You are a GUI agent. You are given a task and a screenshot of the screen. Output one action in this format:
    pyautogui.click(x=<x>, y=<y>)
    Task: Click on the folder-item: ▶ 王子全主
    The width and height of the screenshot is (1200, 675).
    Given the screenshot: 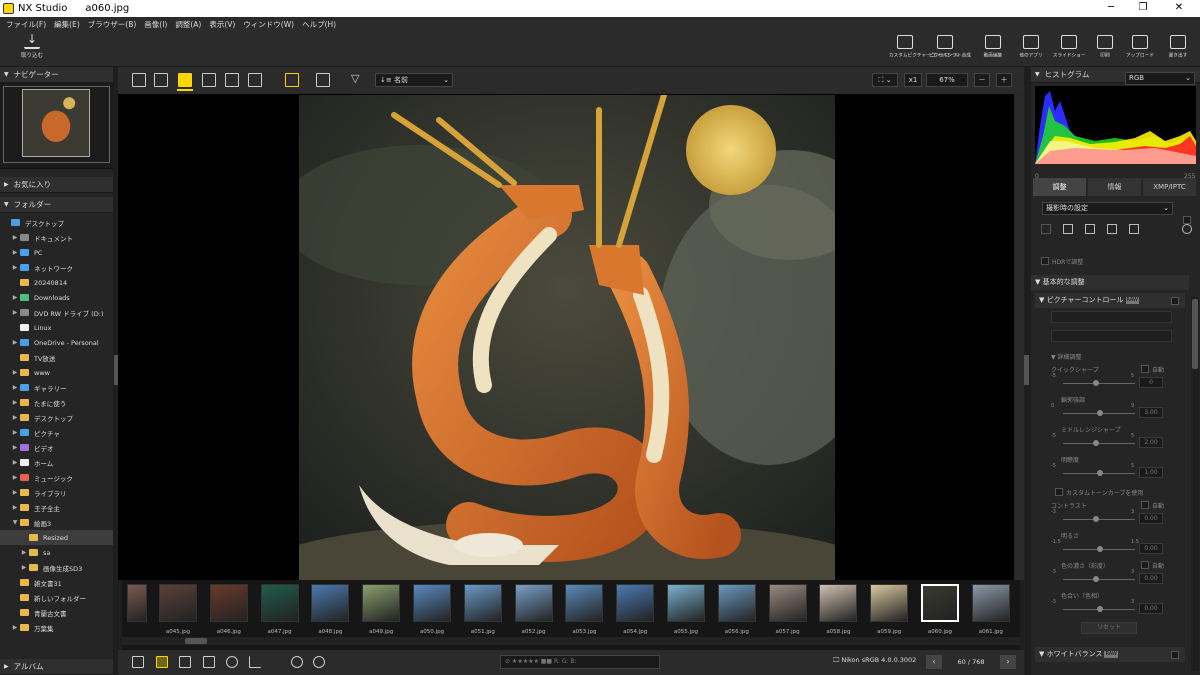 What is the action you would take?
    pyautogui.click(x=56, y=507)
    